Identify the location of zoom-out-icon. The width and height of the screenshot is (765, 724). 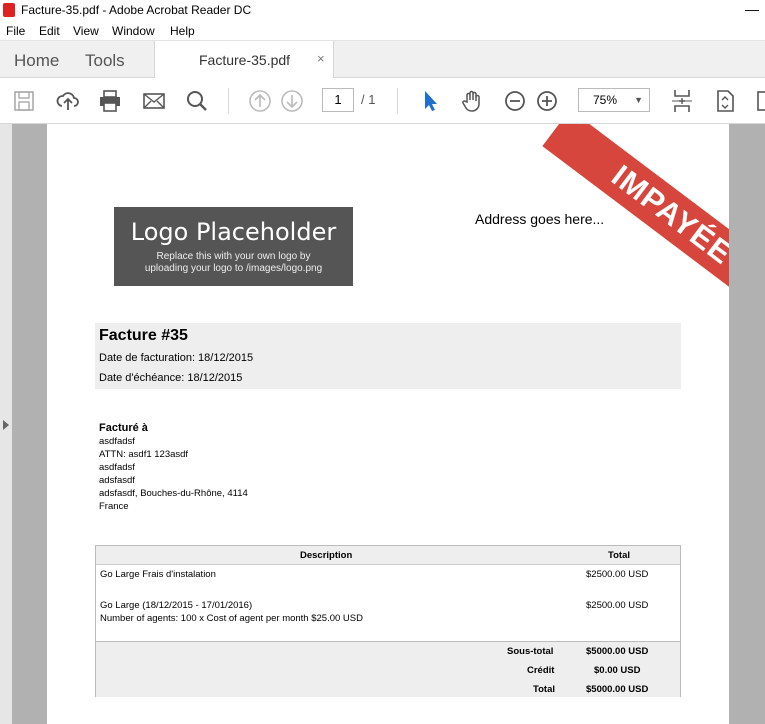
(515, 101).